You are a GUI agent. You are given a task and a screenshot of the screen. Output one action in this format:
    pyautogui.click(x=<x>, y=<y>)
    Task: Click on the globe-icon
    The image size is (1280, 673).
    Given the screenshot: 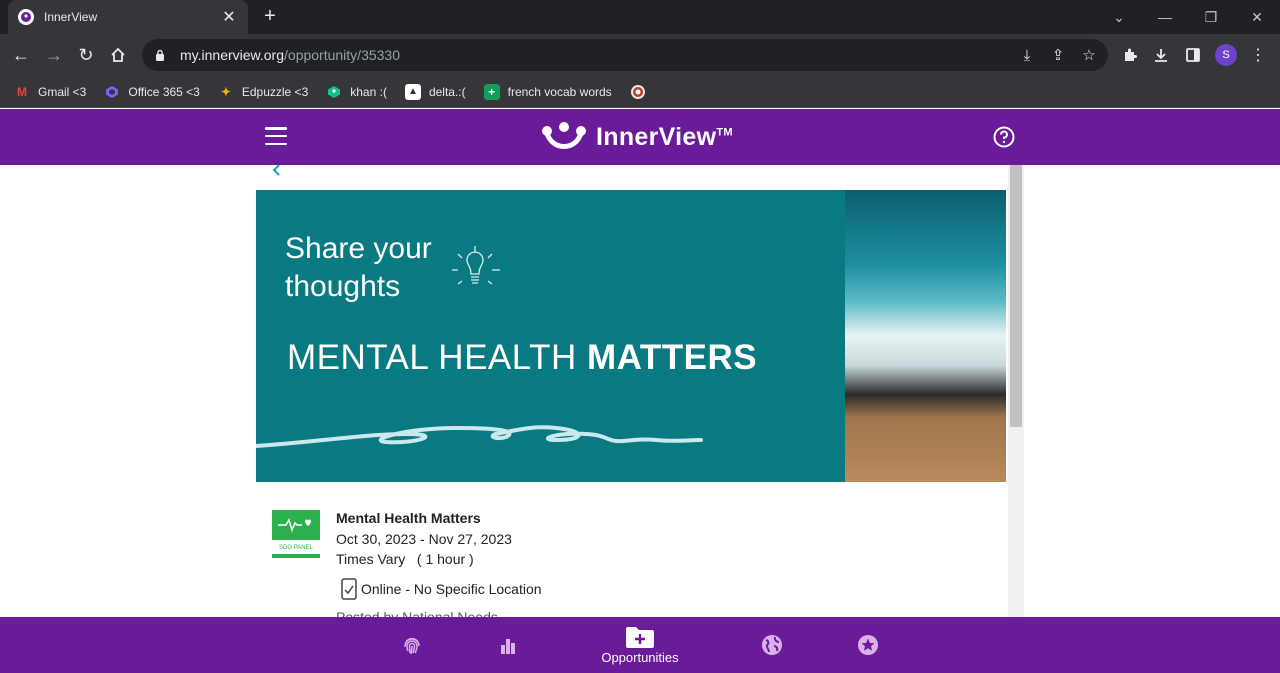 What is the action you would take?
    pyautogui.click(x=772, y=645)
    